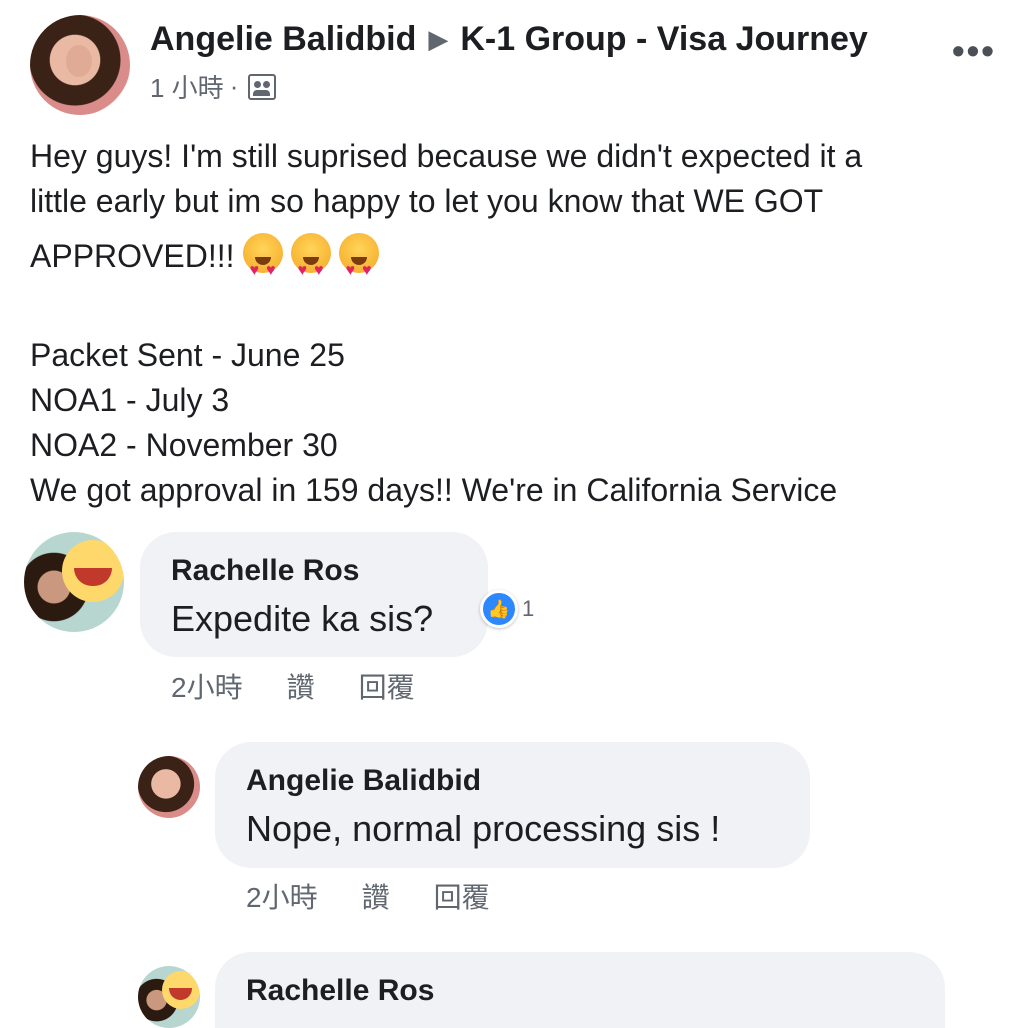  What do you see at coordinates (515, 263) in the screenshot?
I see `post-body-line-approved: APPROVED!!!` at bounding box center [515, 263].